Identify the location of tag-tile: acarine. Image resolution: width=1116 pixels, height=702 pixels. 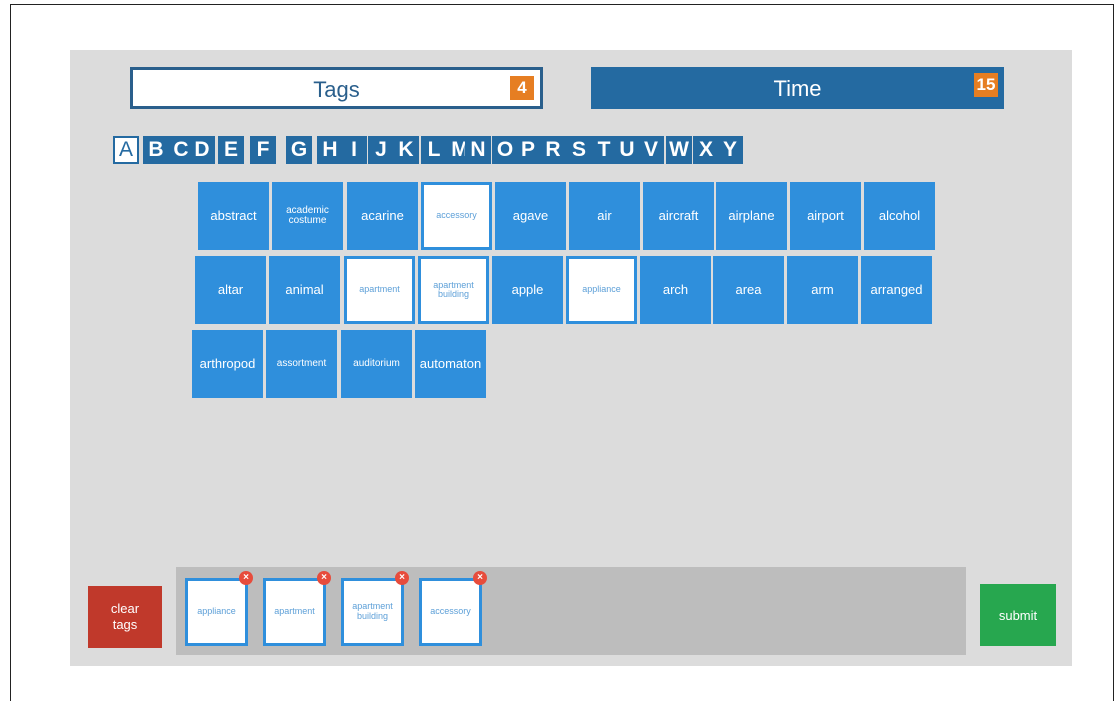
(382, 216).